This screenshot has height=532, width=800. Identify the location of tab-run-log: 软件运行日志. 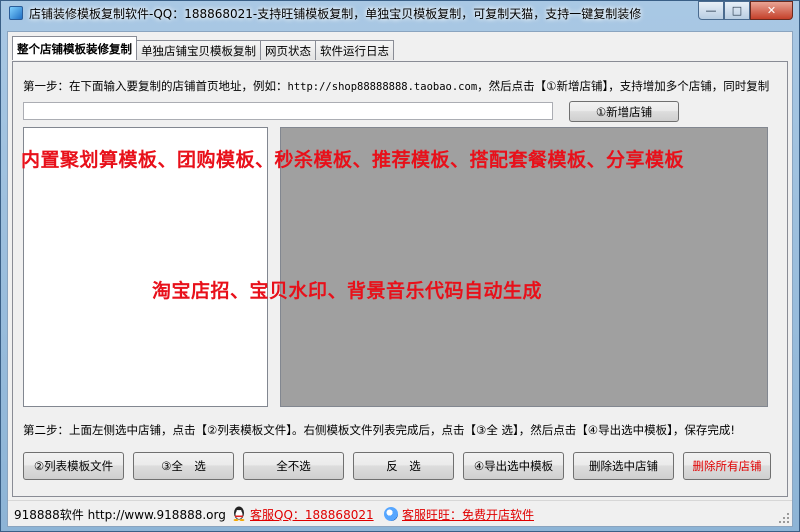
(354, 50).